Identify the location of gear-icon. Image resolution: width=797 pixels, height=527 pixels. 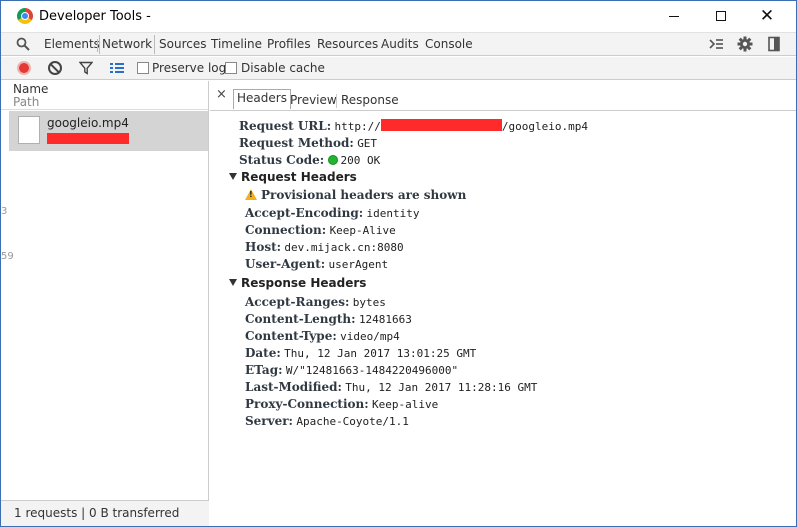
(745, 44).